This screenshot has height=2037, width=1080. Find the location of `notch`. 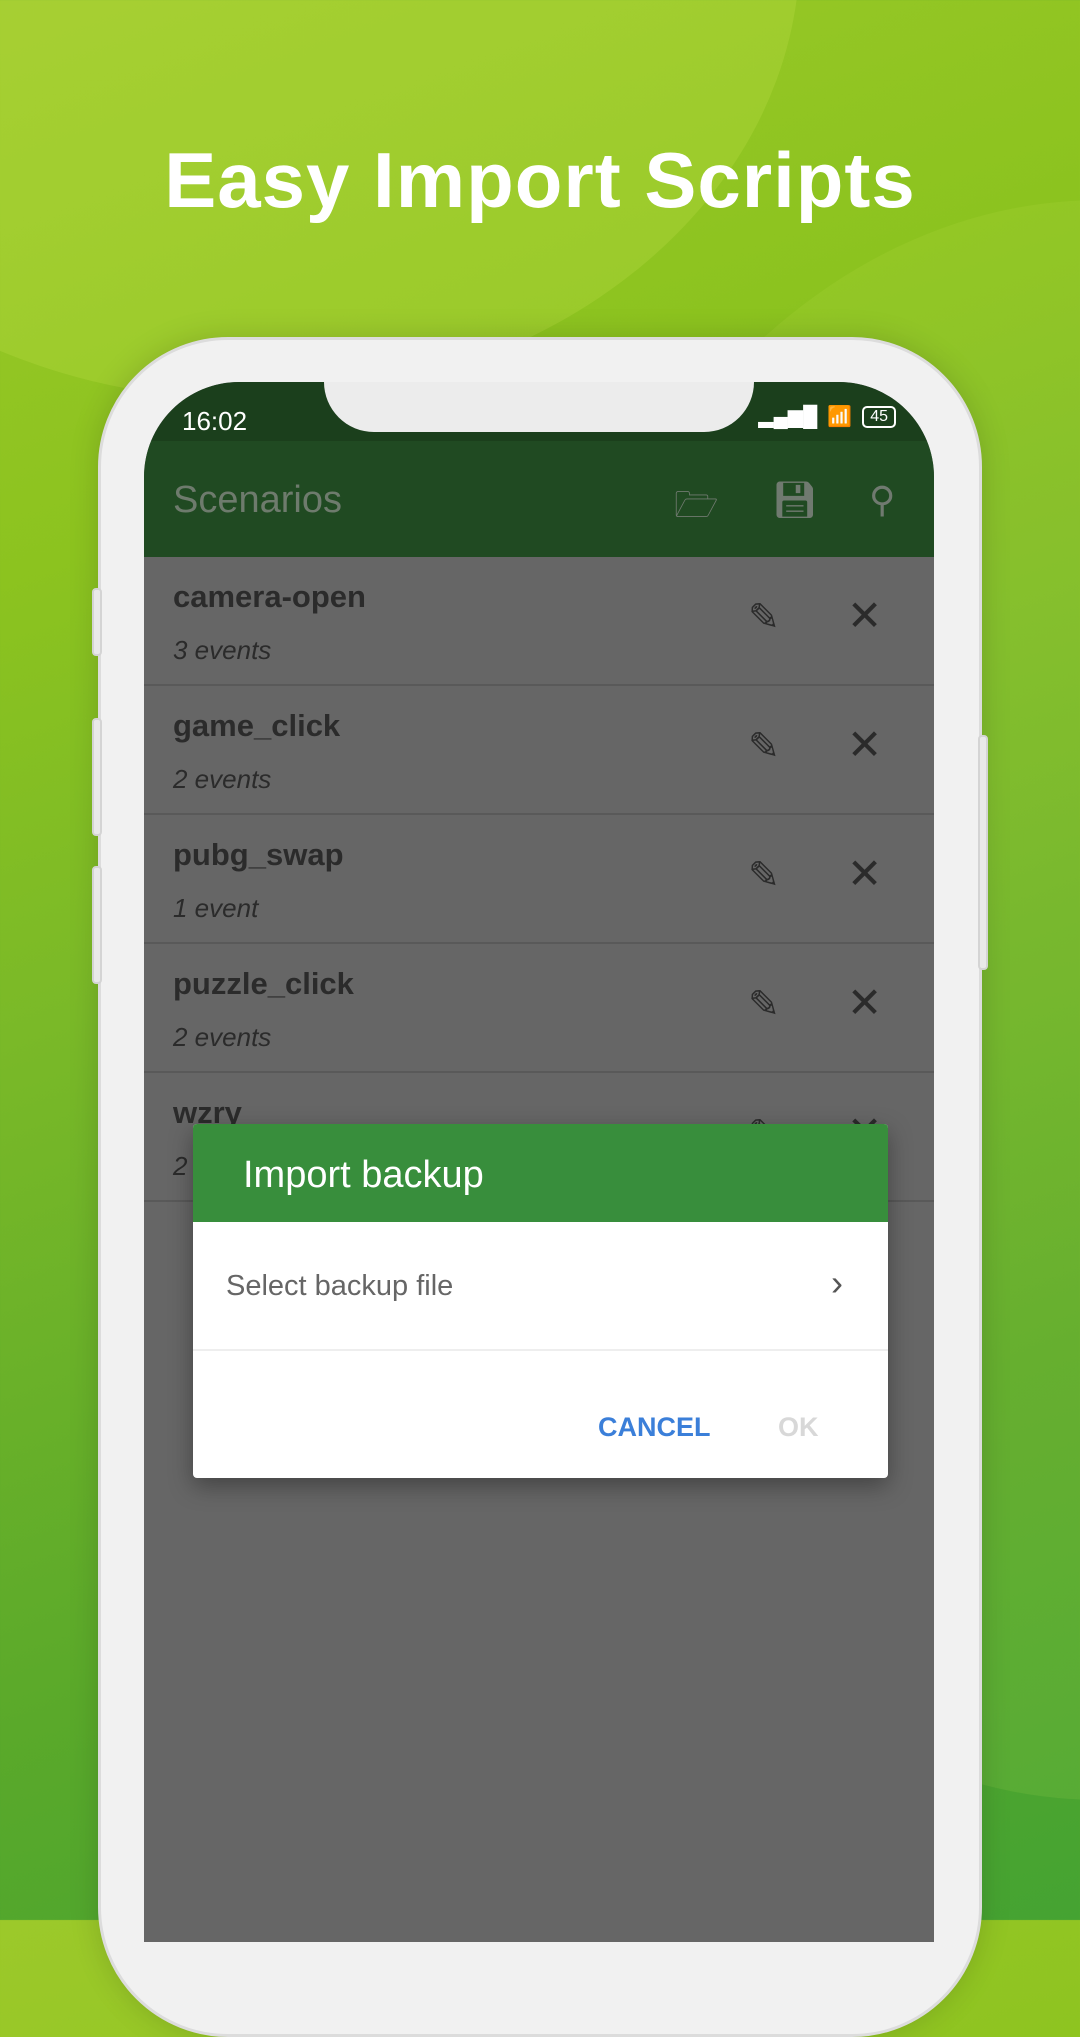

notch is located at coordinates (539, 407).